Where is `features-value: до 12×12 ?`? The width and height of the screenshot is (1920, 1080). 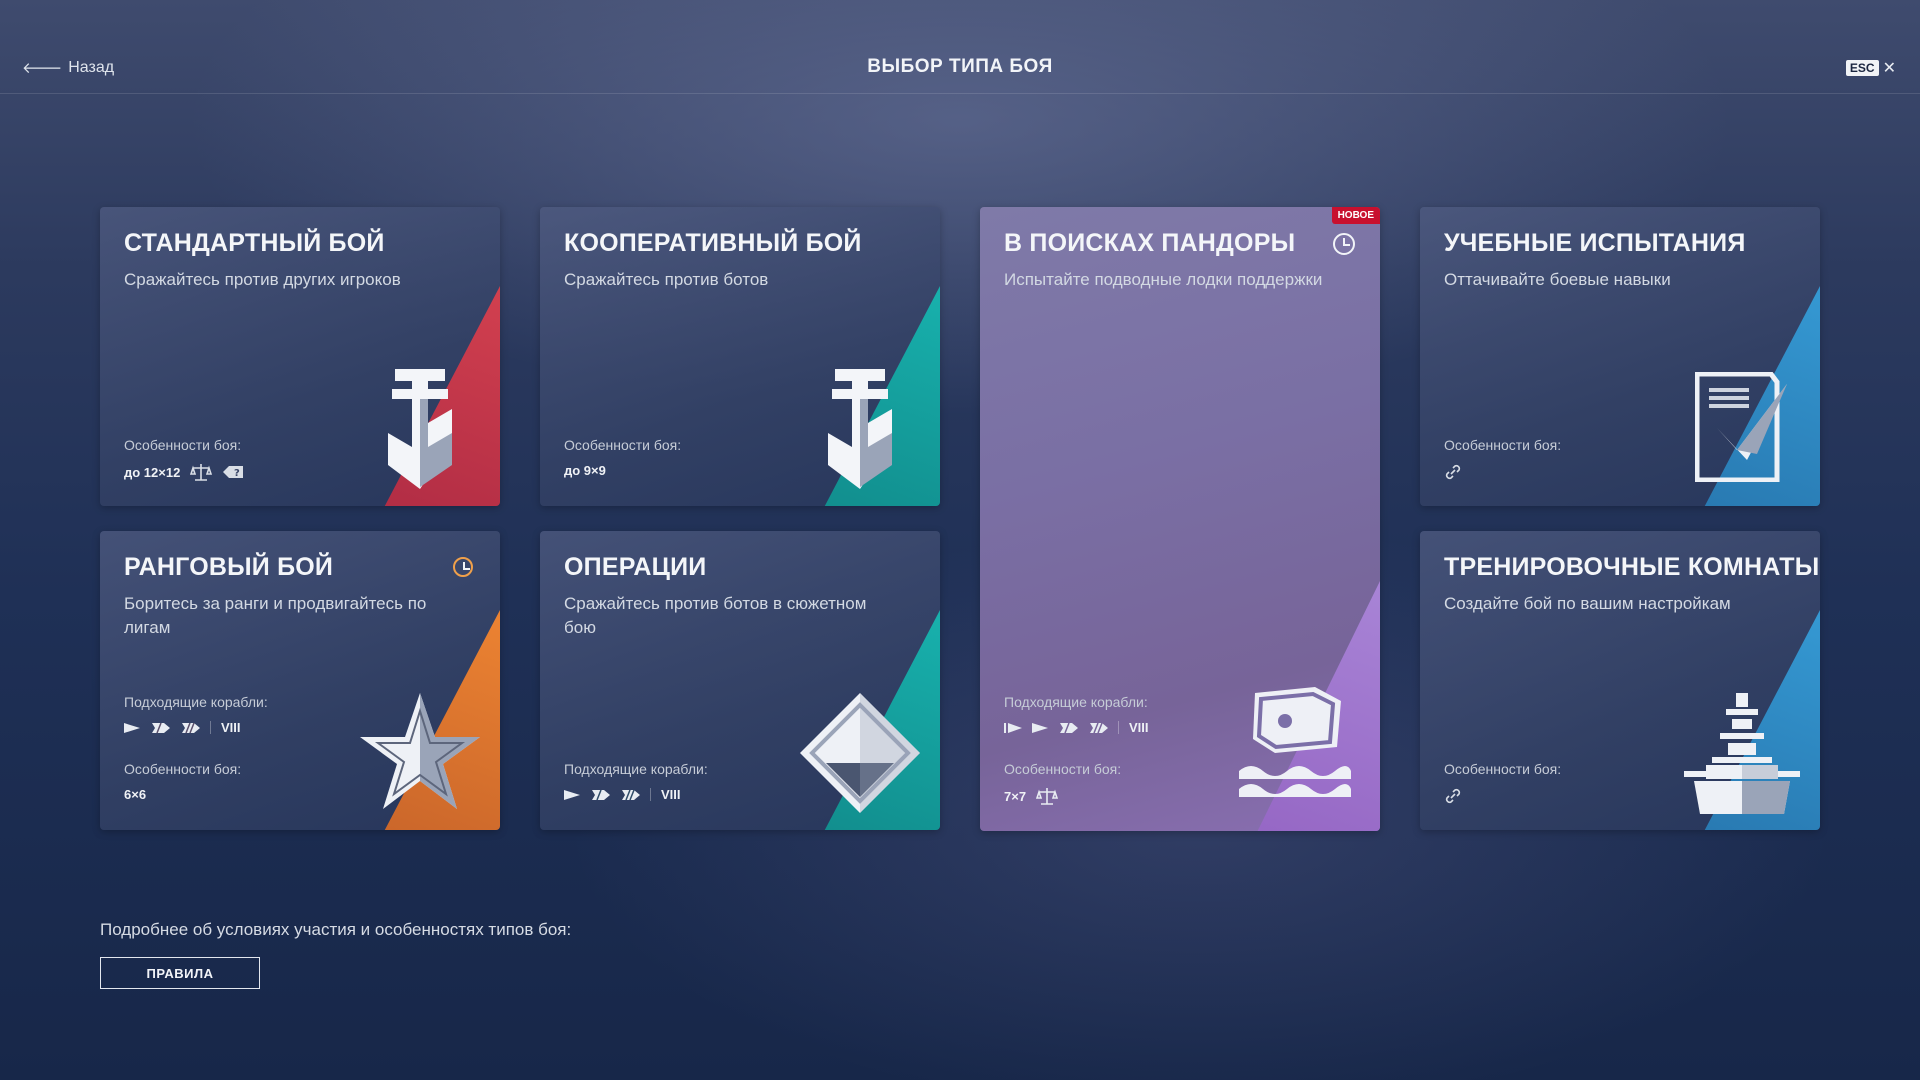 features-value: до 12×12 ? is located at coordinates (184, 472).